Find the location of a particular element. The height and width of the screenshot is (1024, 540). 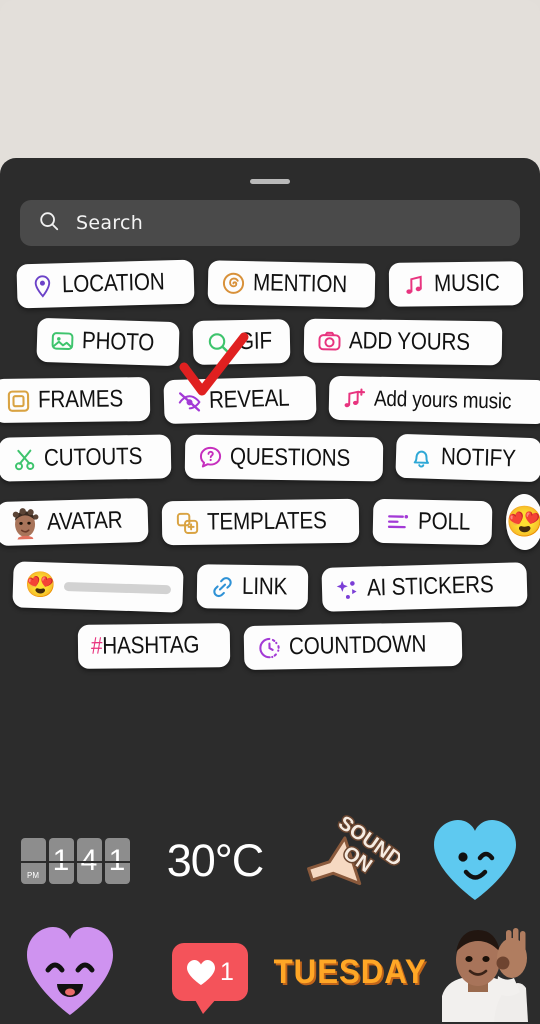

gif-search-icon is located at coordinates (218, 342).